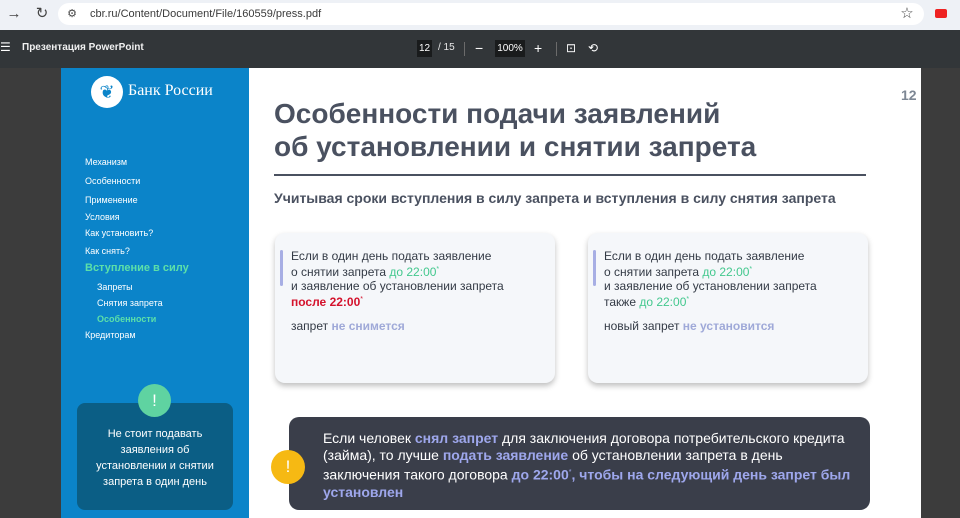  Describe the element at coordinates (515, 146) in the screenshot. I see `slide-title-line2: об установлении и снятии запрета` at that location.